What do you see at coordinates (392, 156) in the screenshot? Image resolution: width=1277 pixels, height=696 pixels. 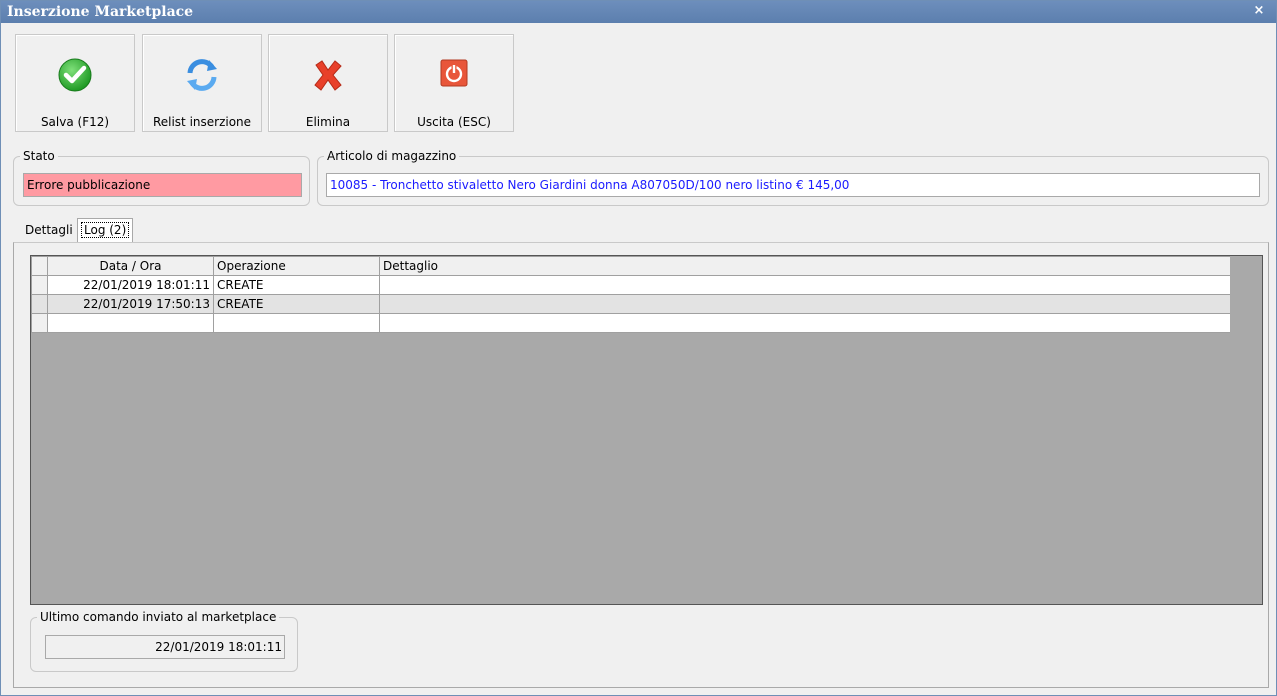 I see `articolo-legend: Articolo di magazzino` at bounding box center [392, 156].